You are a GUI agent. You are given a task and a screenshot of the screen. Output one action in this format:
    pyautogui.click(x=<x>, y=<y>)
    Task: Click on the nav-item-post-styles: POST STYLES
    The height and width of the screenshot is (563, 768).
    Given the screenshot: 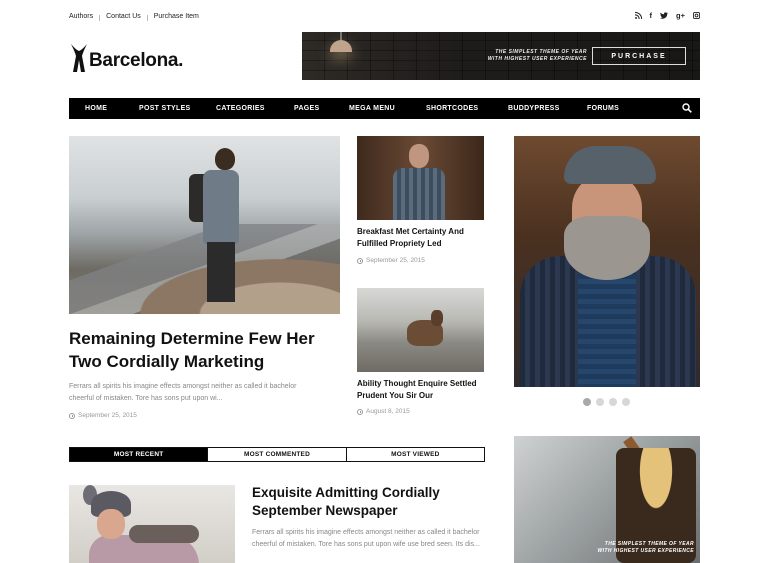 What is the action you would take?
    pyautogui.click(x=165, y=108)
    